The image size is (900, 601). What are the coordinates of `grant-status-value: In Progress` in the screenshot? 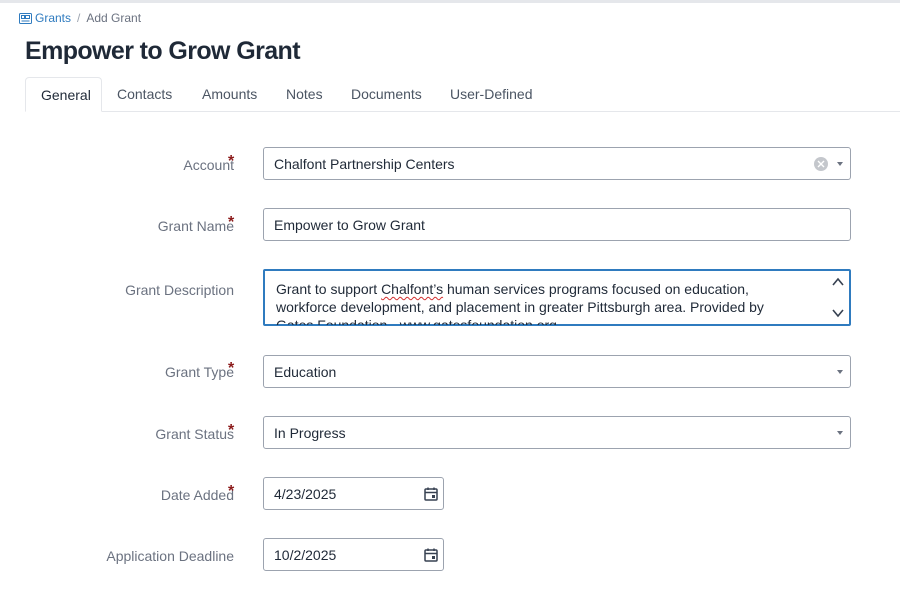 It's located at (310, 432).